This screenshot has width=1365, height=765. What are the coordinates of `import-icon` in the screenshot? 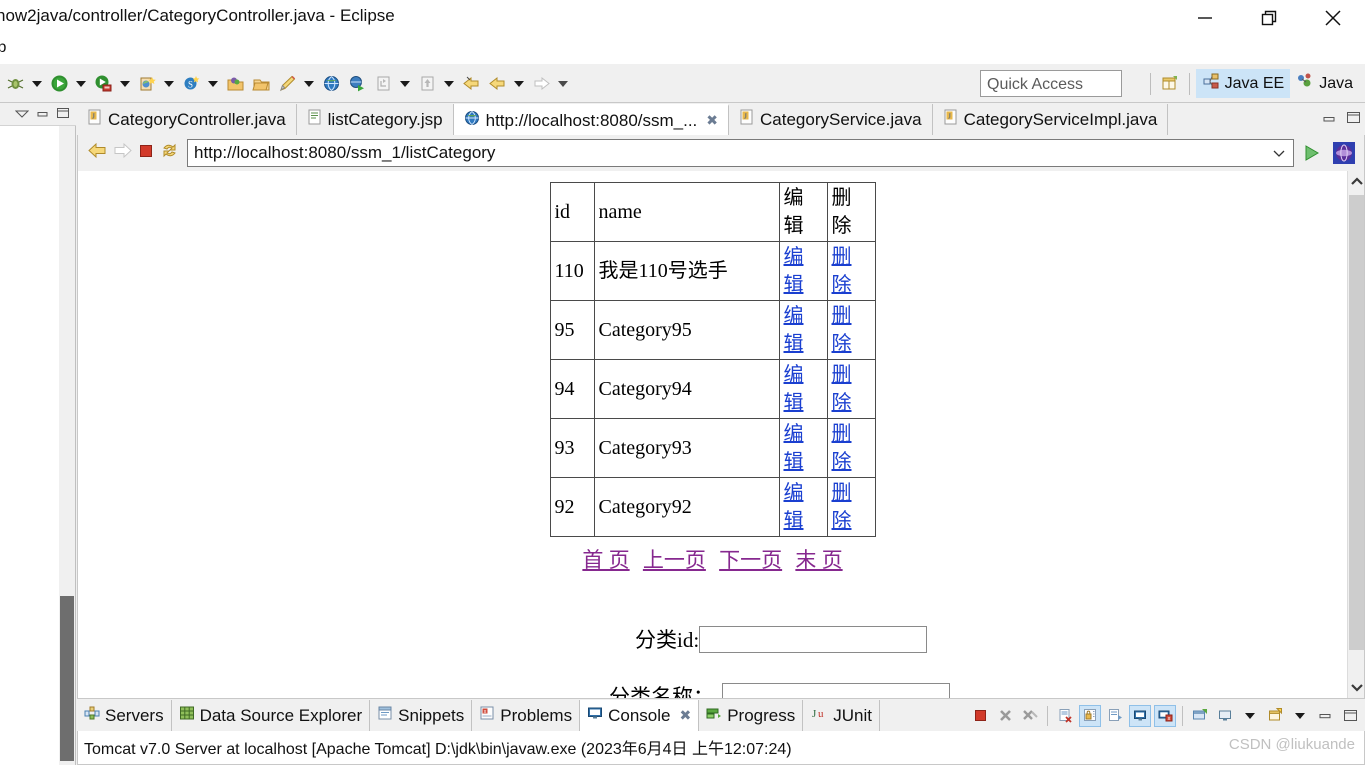 It's located at (383, 83).